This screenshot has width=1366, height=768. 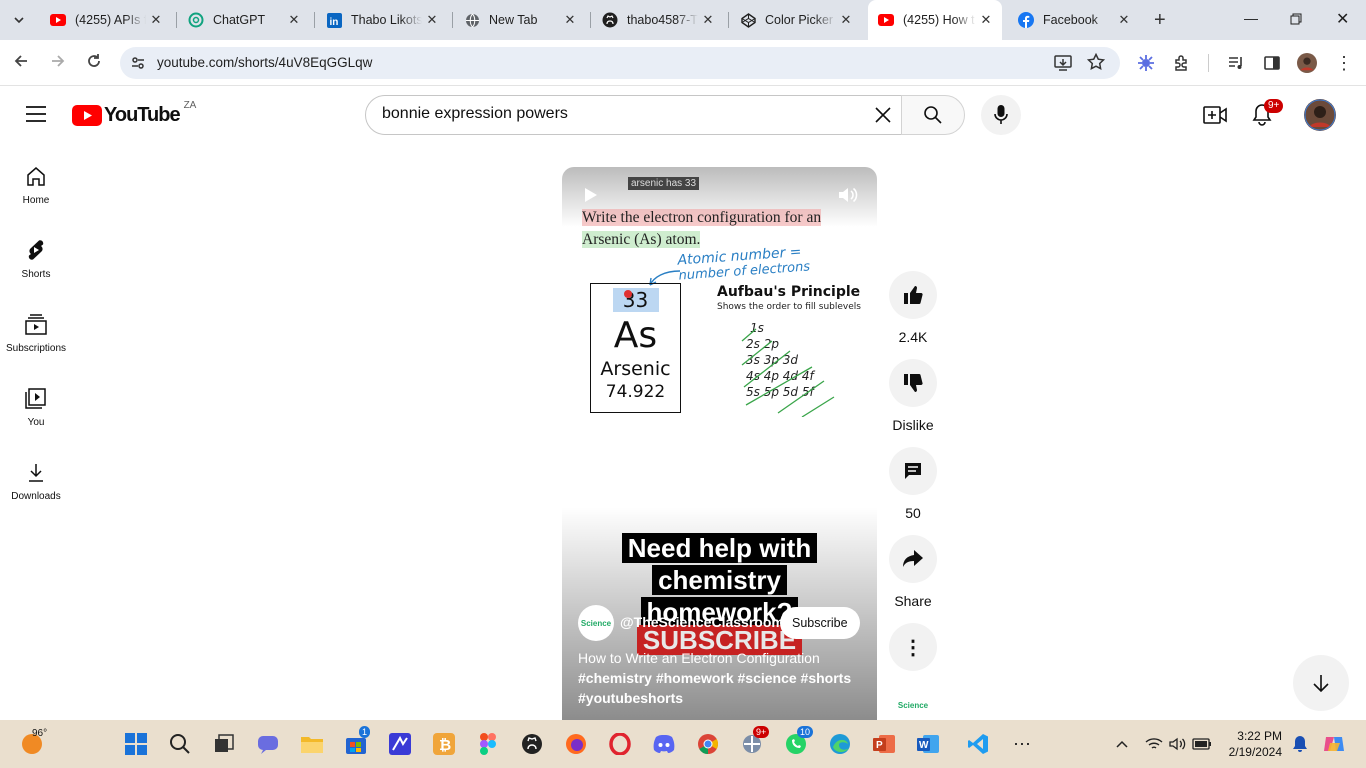 I want to click on opera-icon, so click(x=620, y=744).